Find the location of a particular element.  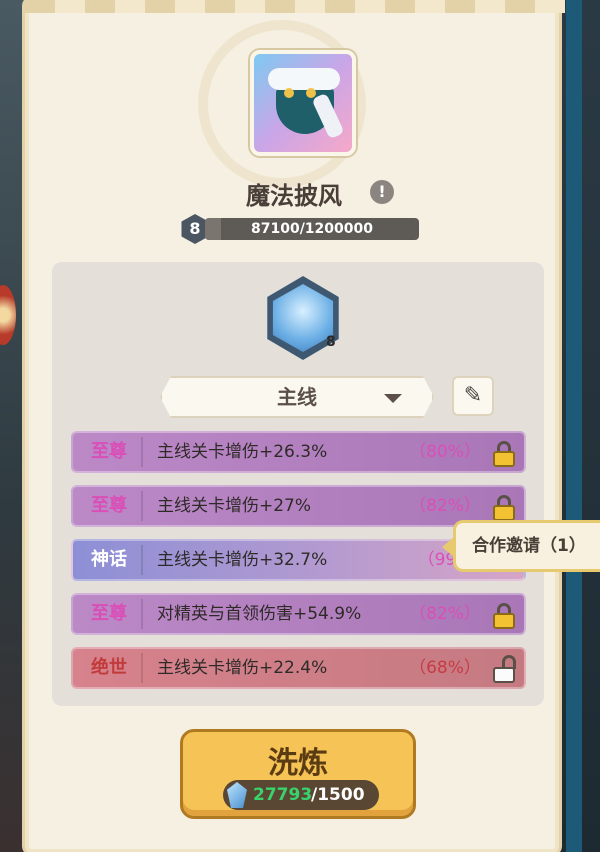

cape-icon is located at coordinates (303, 103).